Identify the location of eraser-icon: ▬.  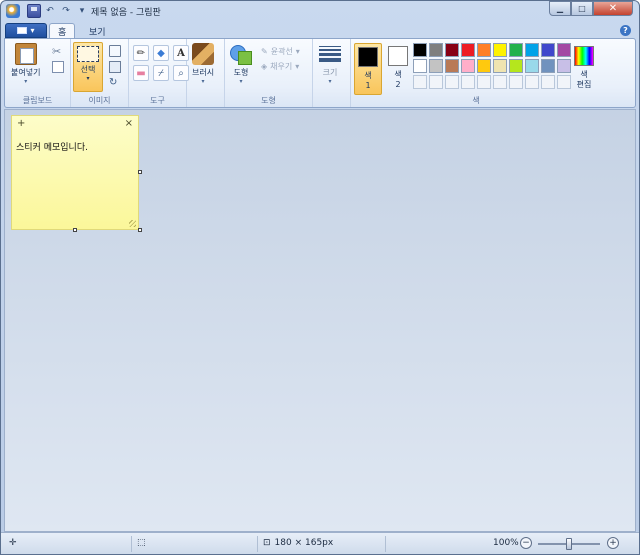
(141, 73).